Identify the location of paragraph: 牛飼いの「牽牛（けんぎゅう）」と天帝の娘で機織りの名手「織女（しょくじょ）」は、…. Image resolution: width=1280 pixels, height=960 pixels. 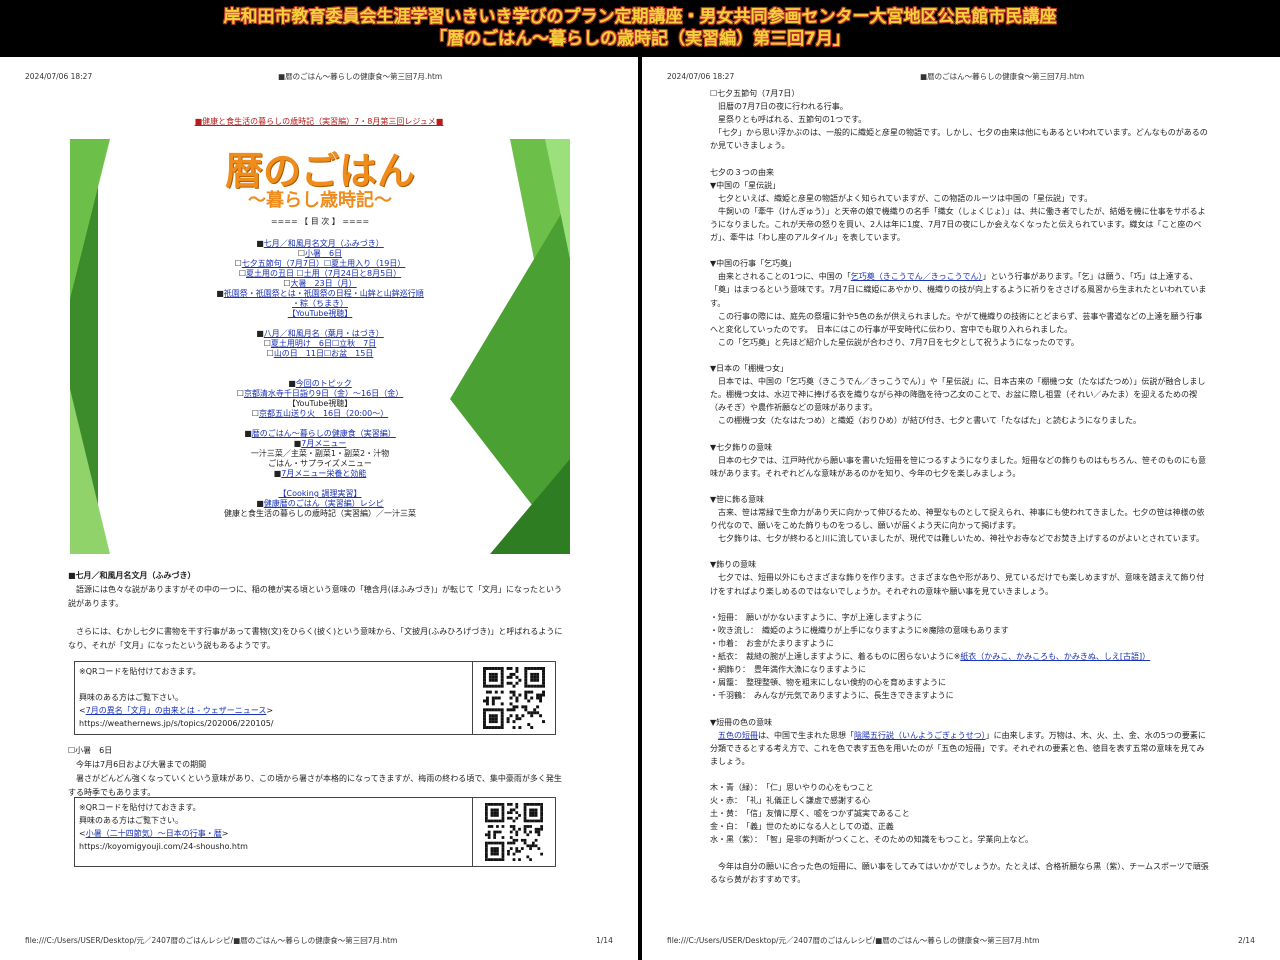
(958, 224).